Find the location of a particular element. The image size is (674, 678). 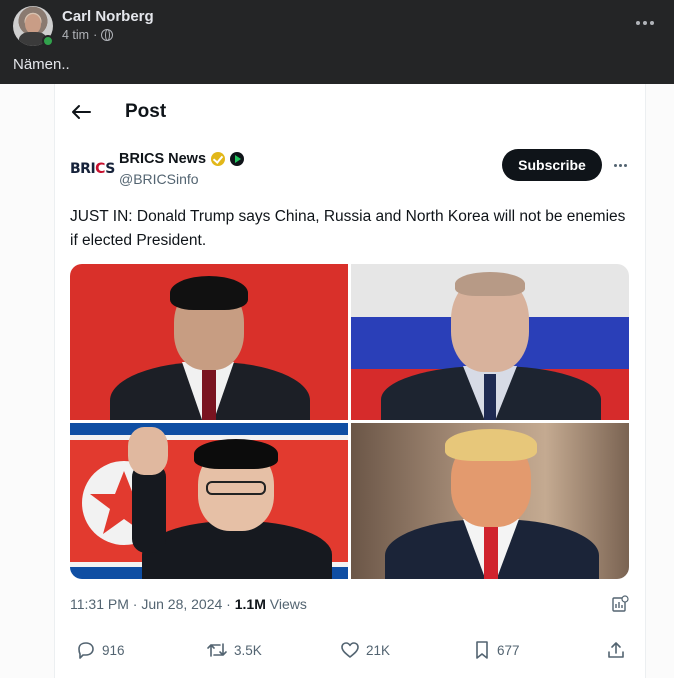

post-caption: Nämen.. is located at coordinates (41, 64).